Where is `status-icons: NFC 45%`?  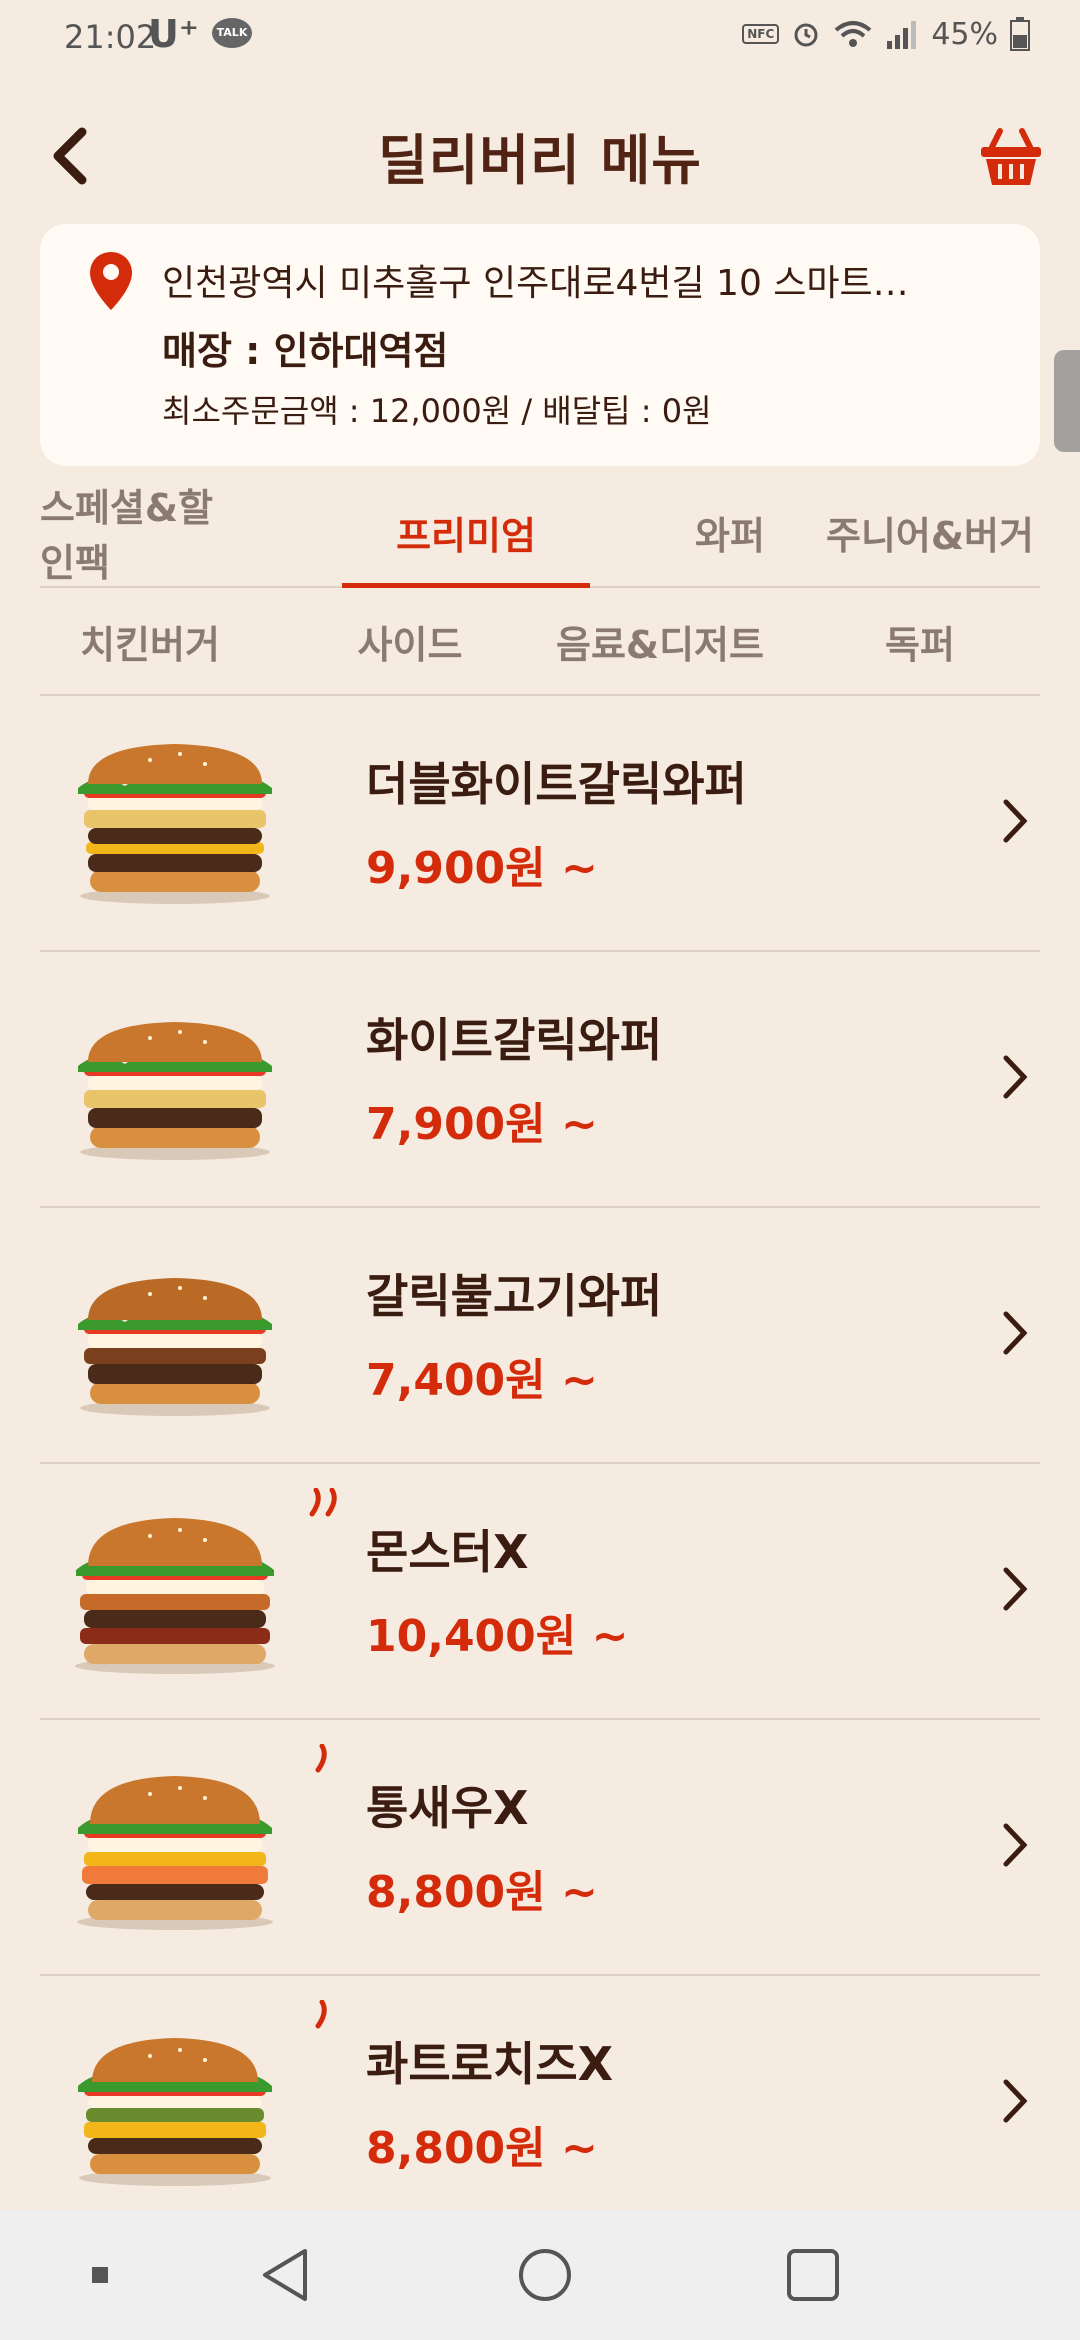
status-icons: NFC 45% is located at coordinates (886, 34).